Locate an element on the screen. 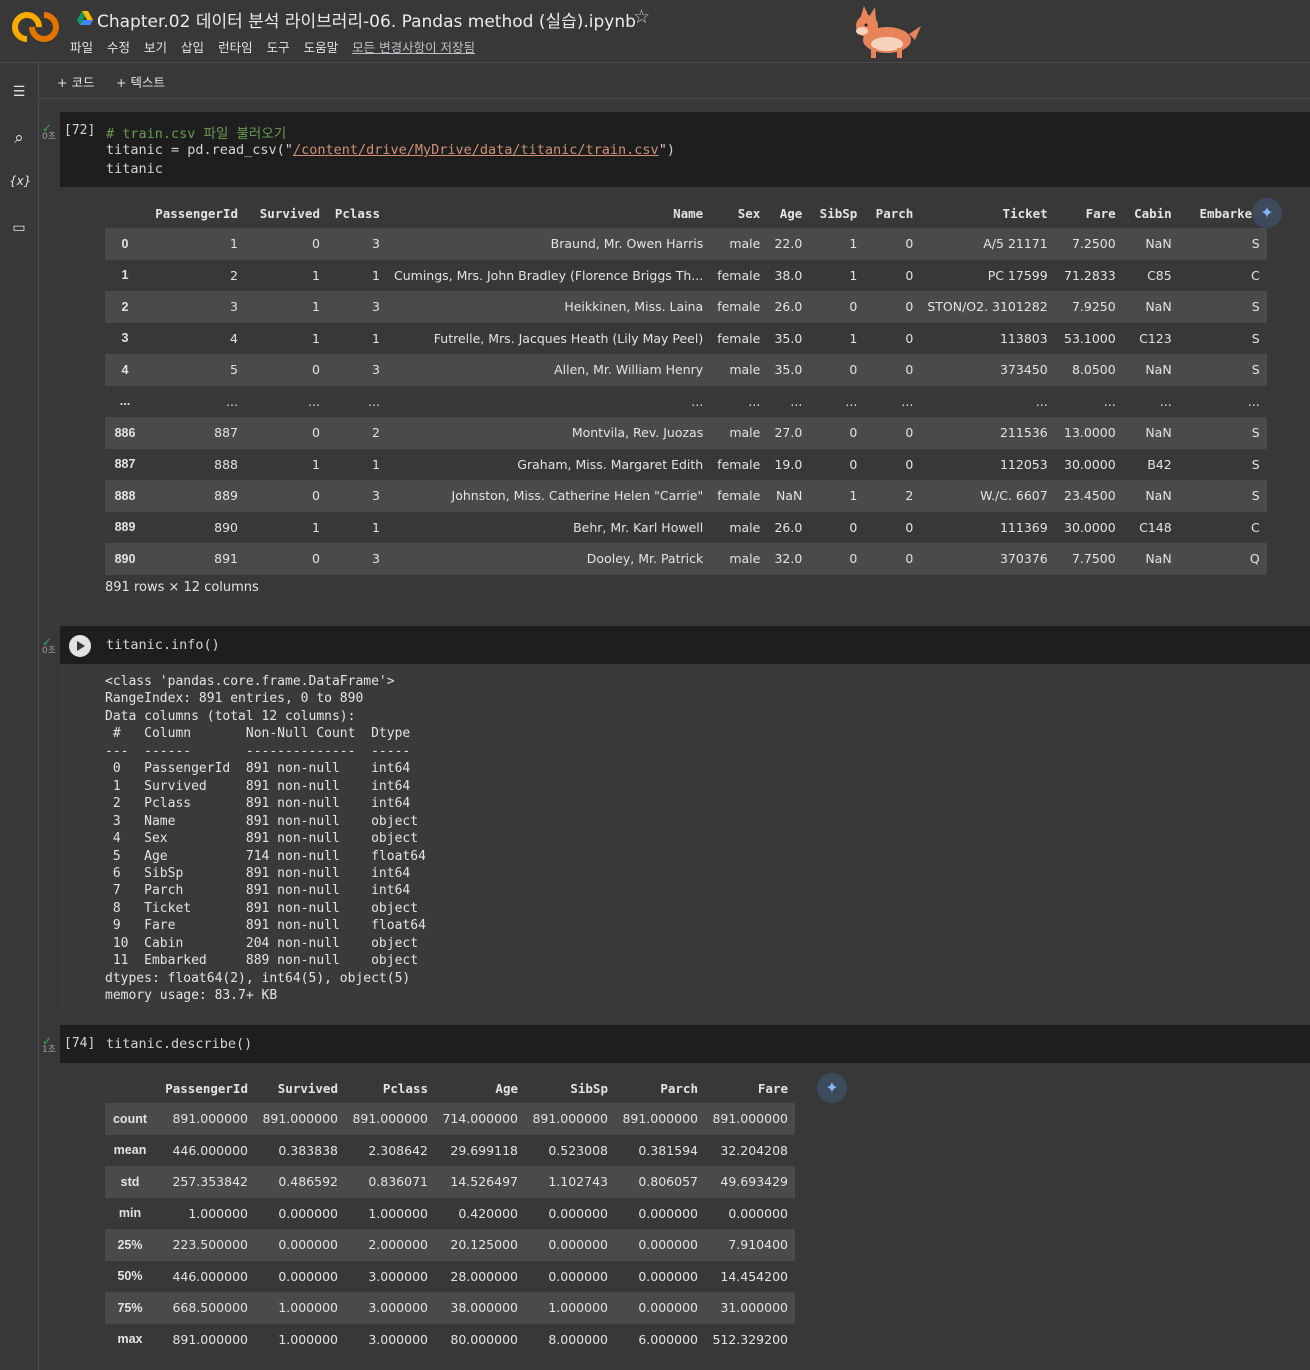  column-header: Survived is located at coordinates (307, 1088).